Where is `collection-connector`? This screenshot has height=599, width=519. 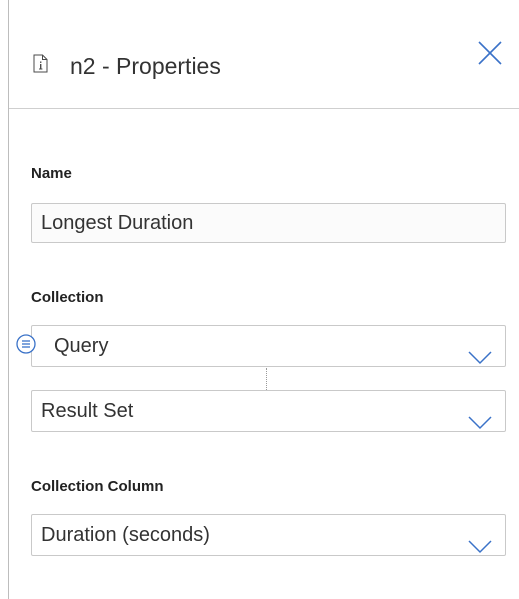
collection-connector is located at coordinates (266, 379).